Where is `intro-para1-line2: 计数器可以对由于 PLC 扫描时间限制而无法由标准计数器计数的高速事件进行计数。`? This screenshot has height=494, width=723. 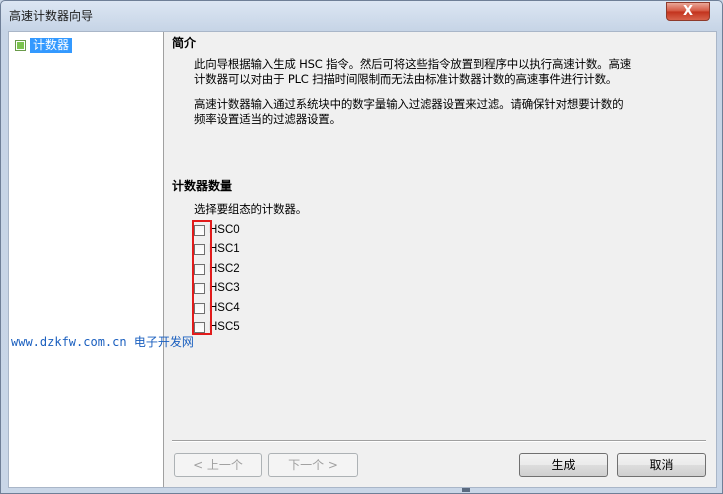
intro-para1-line2: 计数器可以对由于 PLC 扫描时间限制而无法由标准计数器计数的高速事件进行计数。 is located at coordinates (406, 79).